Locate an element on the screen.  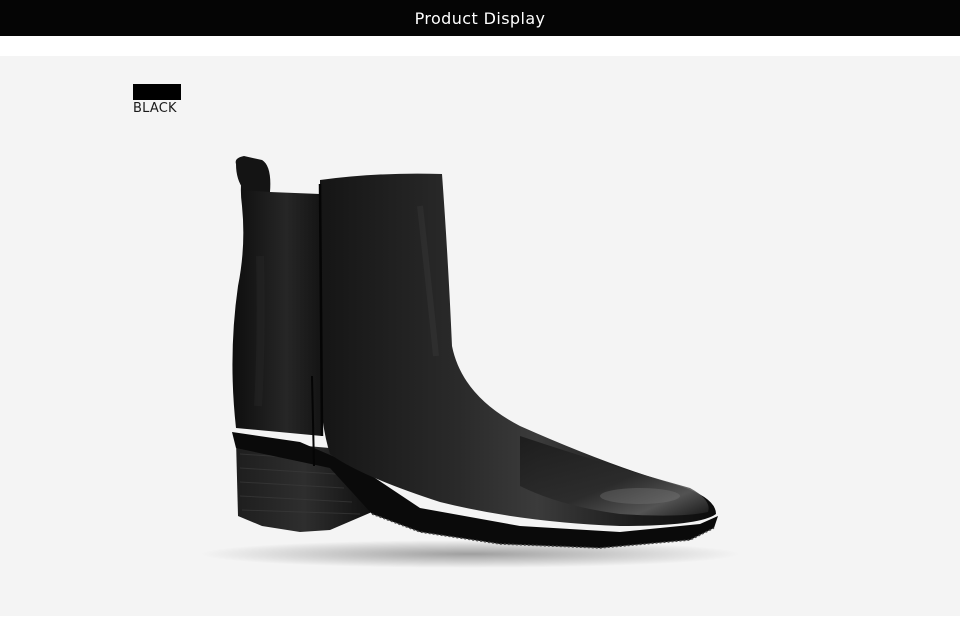
color-option: BLACK is located at coordinates (163, 104).